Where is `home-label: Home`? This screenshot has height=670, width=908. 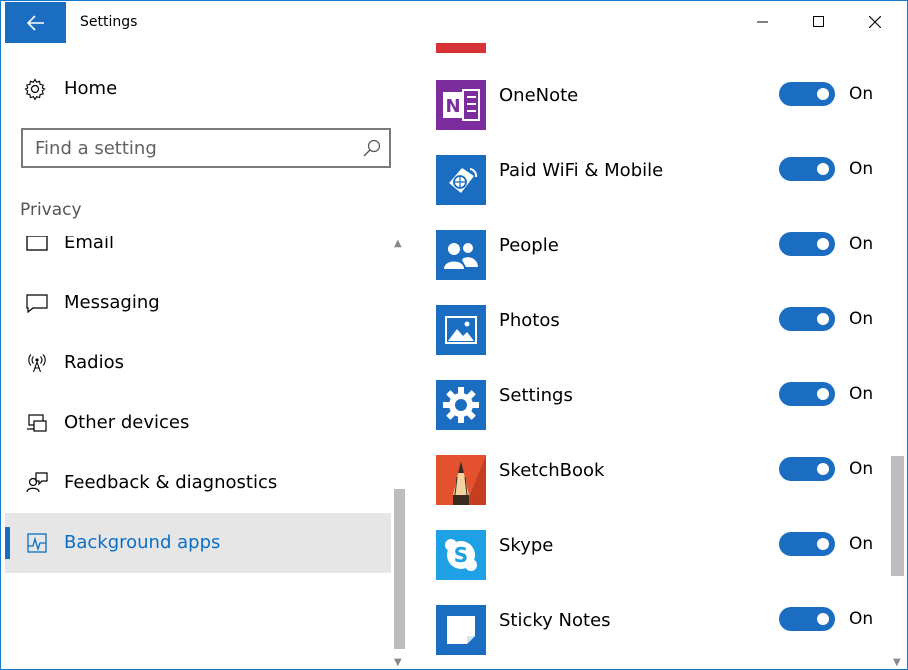 home-label: Home is located at coordinates (91, 88).